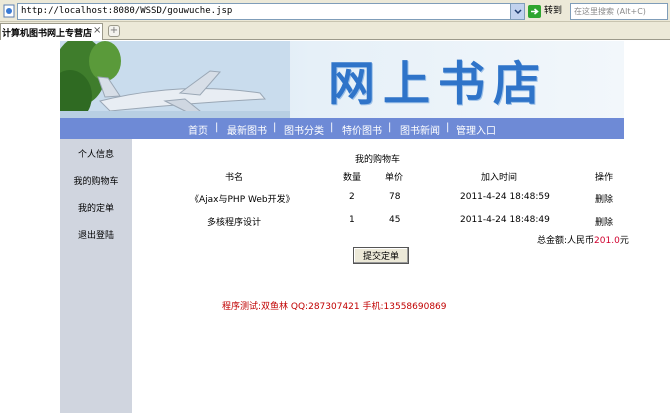  What do you see at coordinates (566, 241) in the screenshot?
I see `total-label: 总金额:人民币` at bounding box center [566, 241].